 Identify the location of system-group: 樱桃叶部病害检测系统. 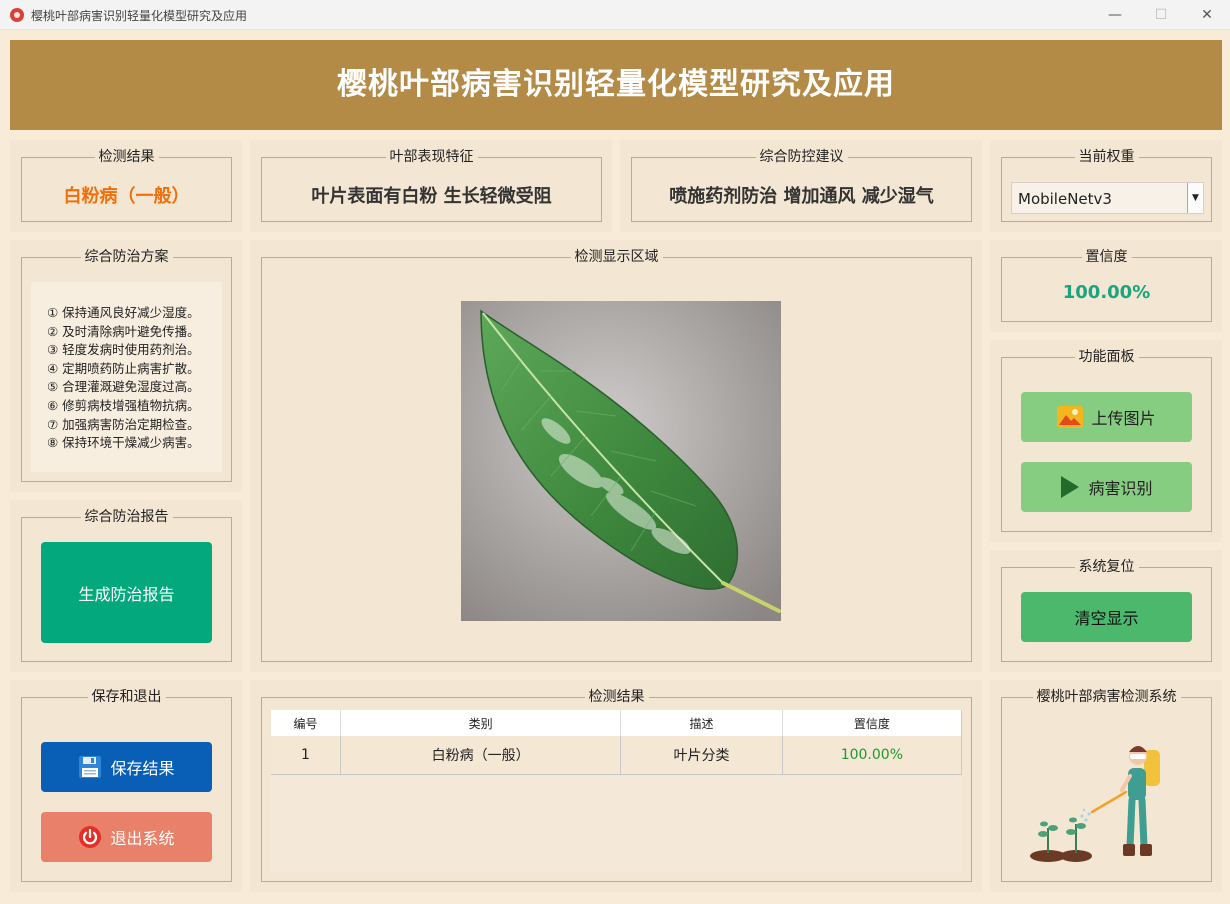
(1106, 785).